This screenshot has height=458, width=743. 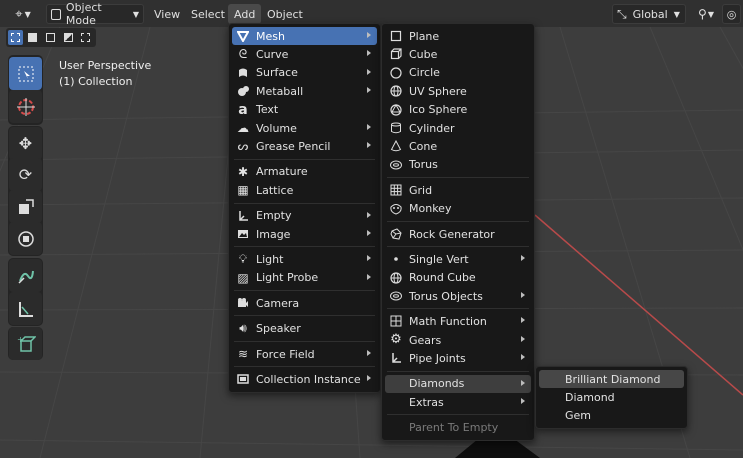 I want to click on select-box-tool, so click(x=25, y=73).